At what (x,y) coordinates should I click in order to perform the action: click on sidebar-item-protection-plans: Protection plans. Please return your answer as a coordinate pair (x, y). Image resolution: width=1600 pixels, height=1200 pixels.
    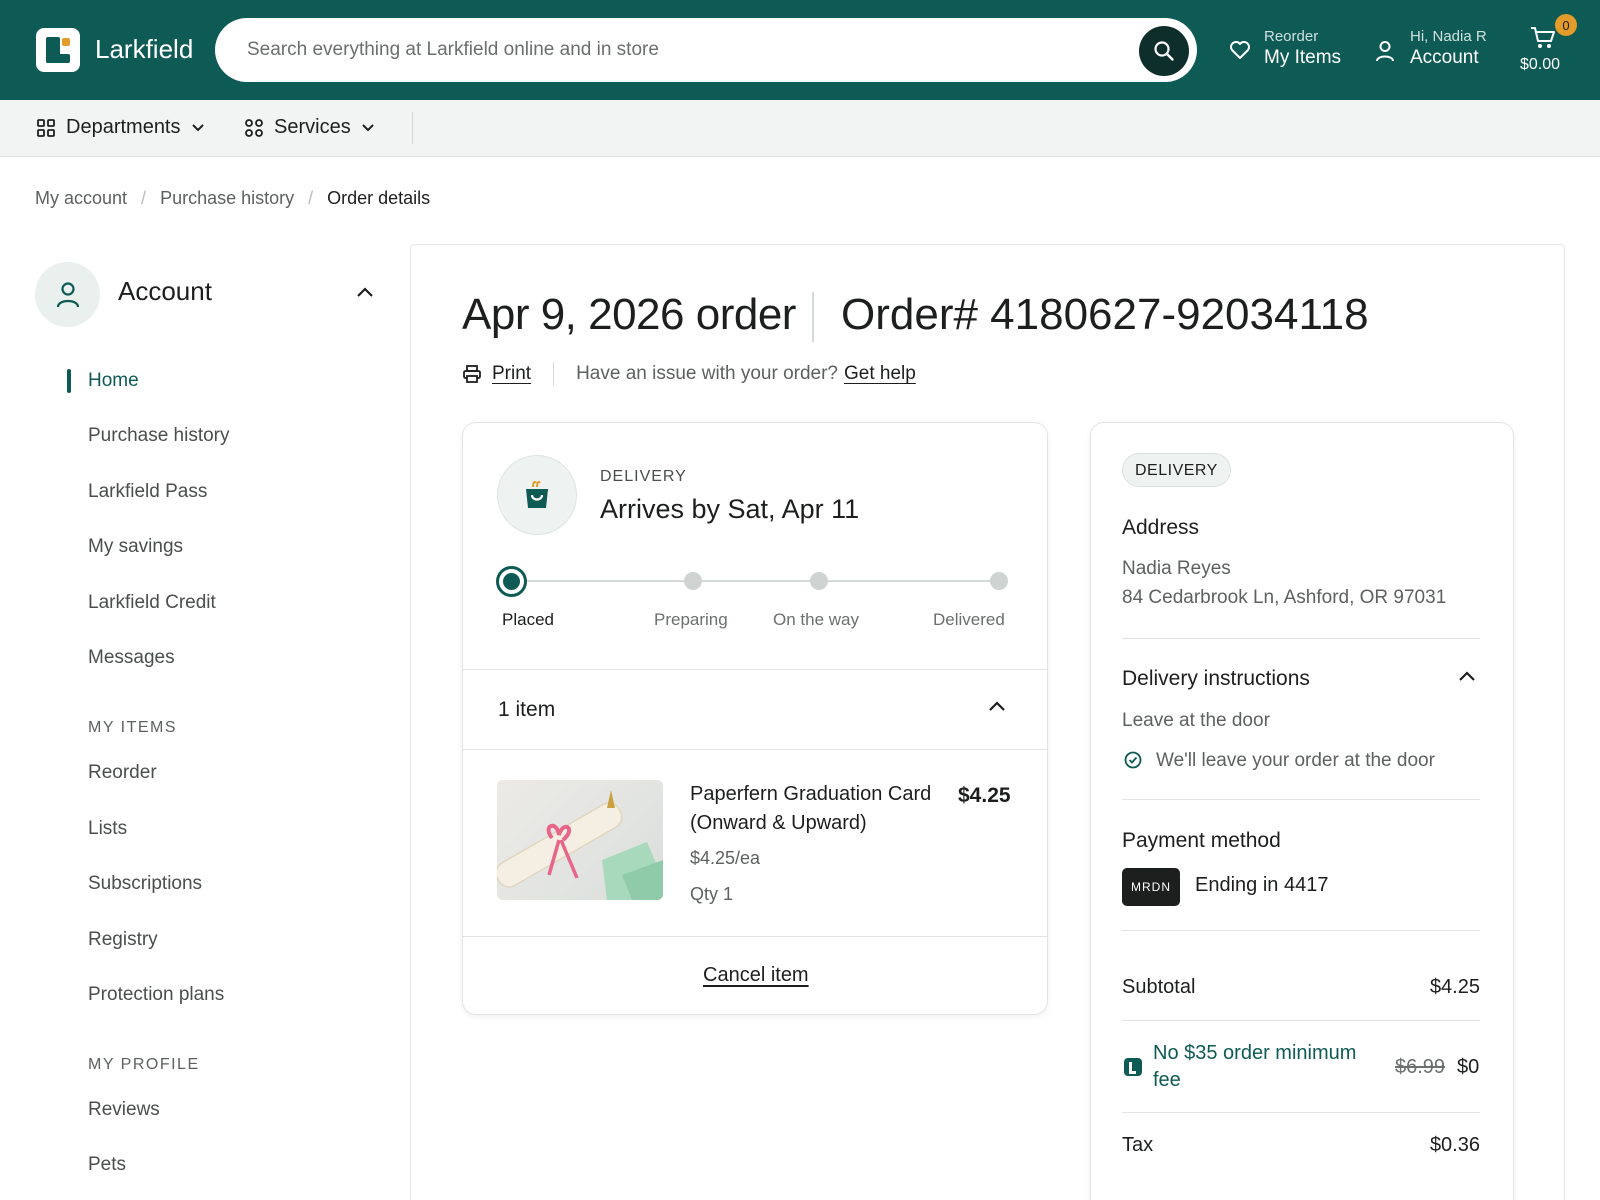
    Looking at the image, I should click on (156, 995).